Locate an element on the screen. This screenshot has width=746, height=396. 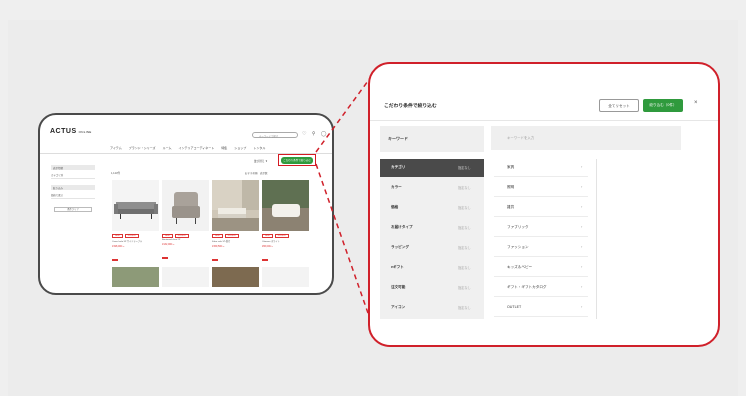
category-item-icon: アイコン 指定なし is located at coordinates (432, 308).